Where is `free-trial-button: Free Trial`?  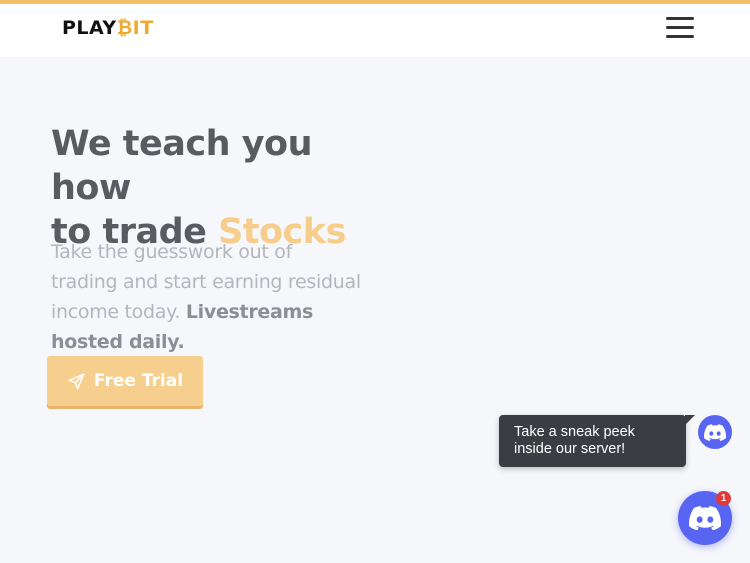 free-trial-button: Free Trial is located at coordinates (125, 381).